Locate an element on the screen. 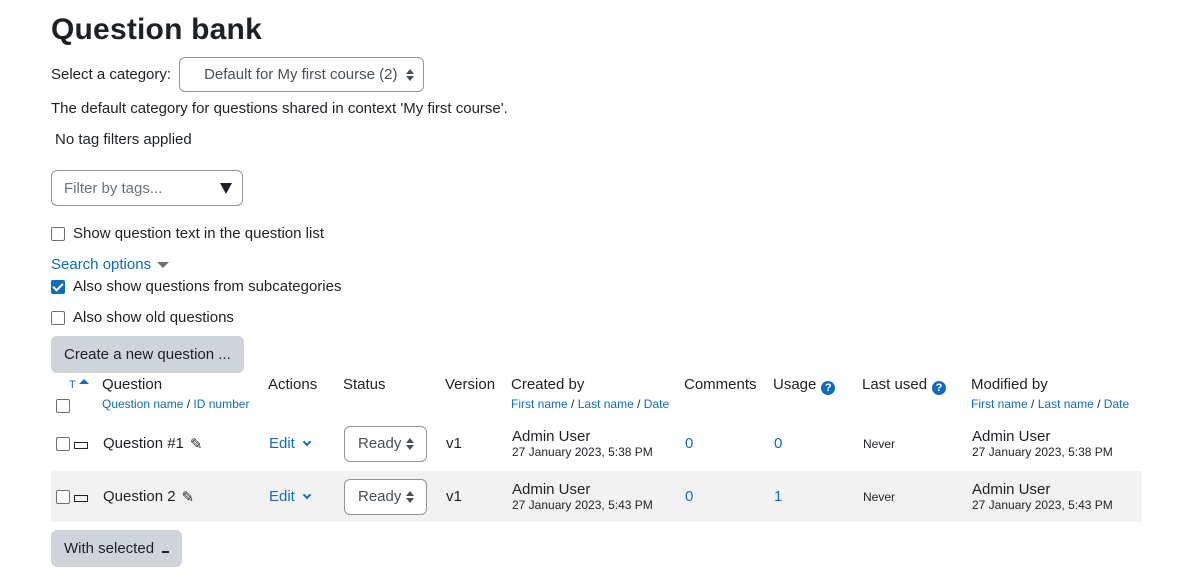 This screenshot has width=1184, height=587. sort-created-first: First name is located at coordinates (539, 404).